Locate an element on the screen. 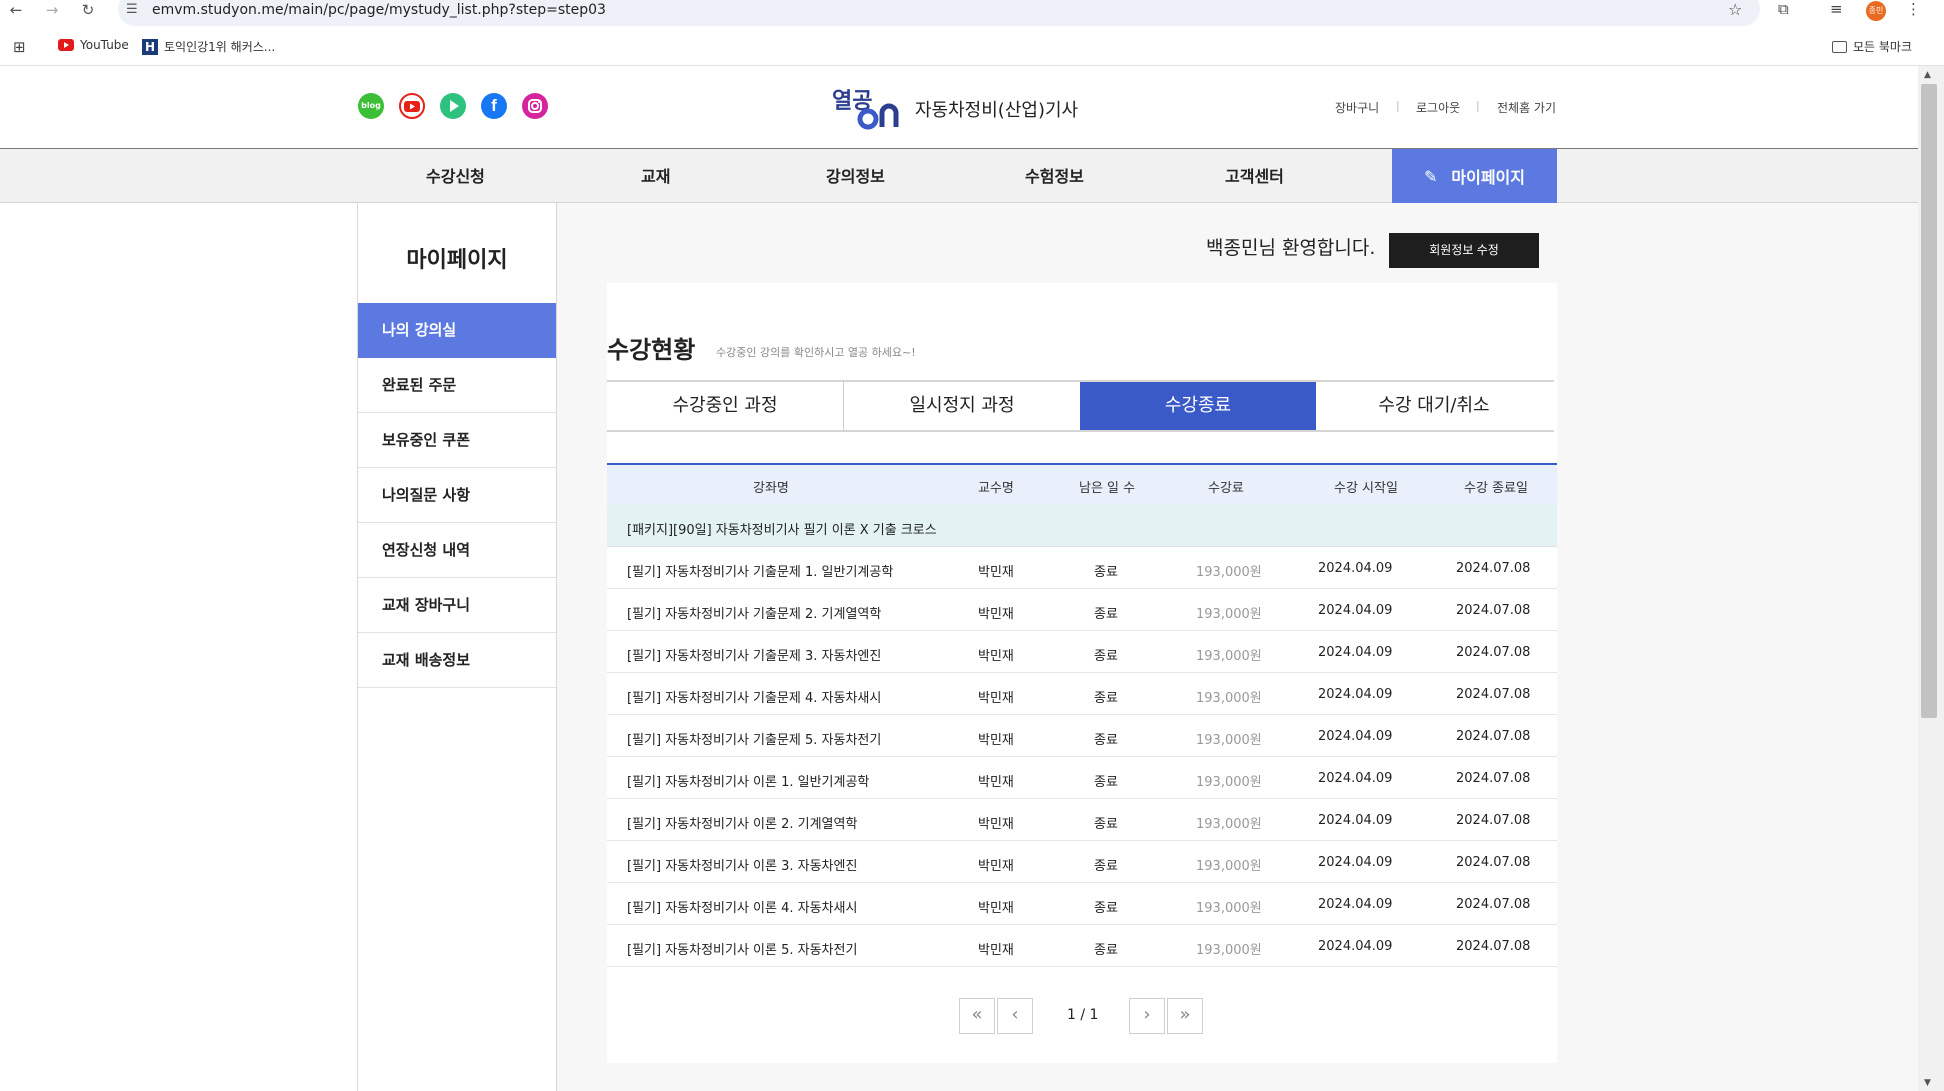 The image size is (1944, 1091). main-nav is located at coordinates (959, 175).